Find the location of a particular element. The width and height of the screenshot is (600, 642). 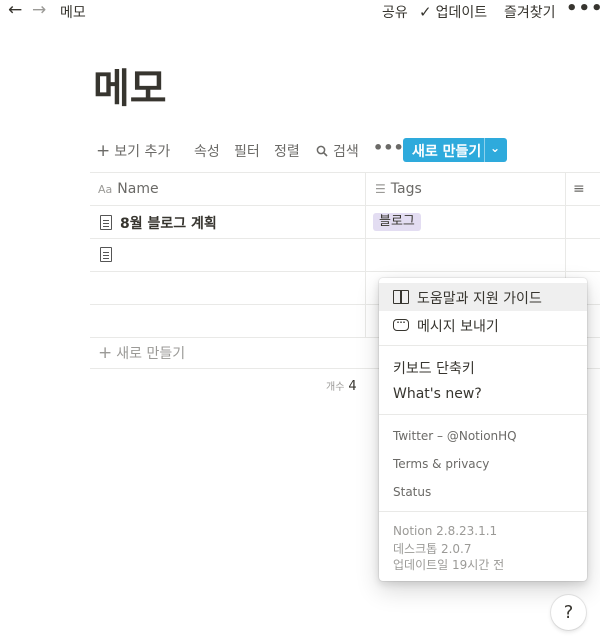

menu-item-whats-new: What's new? is located at coordinates (483, 395).